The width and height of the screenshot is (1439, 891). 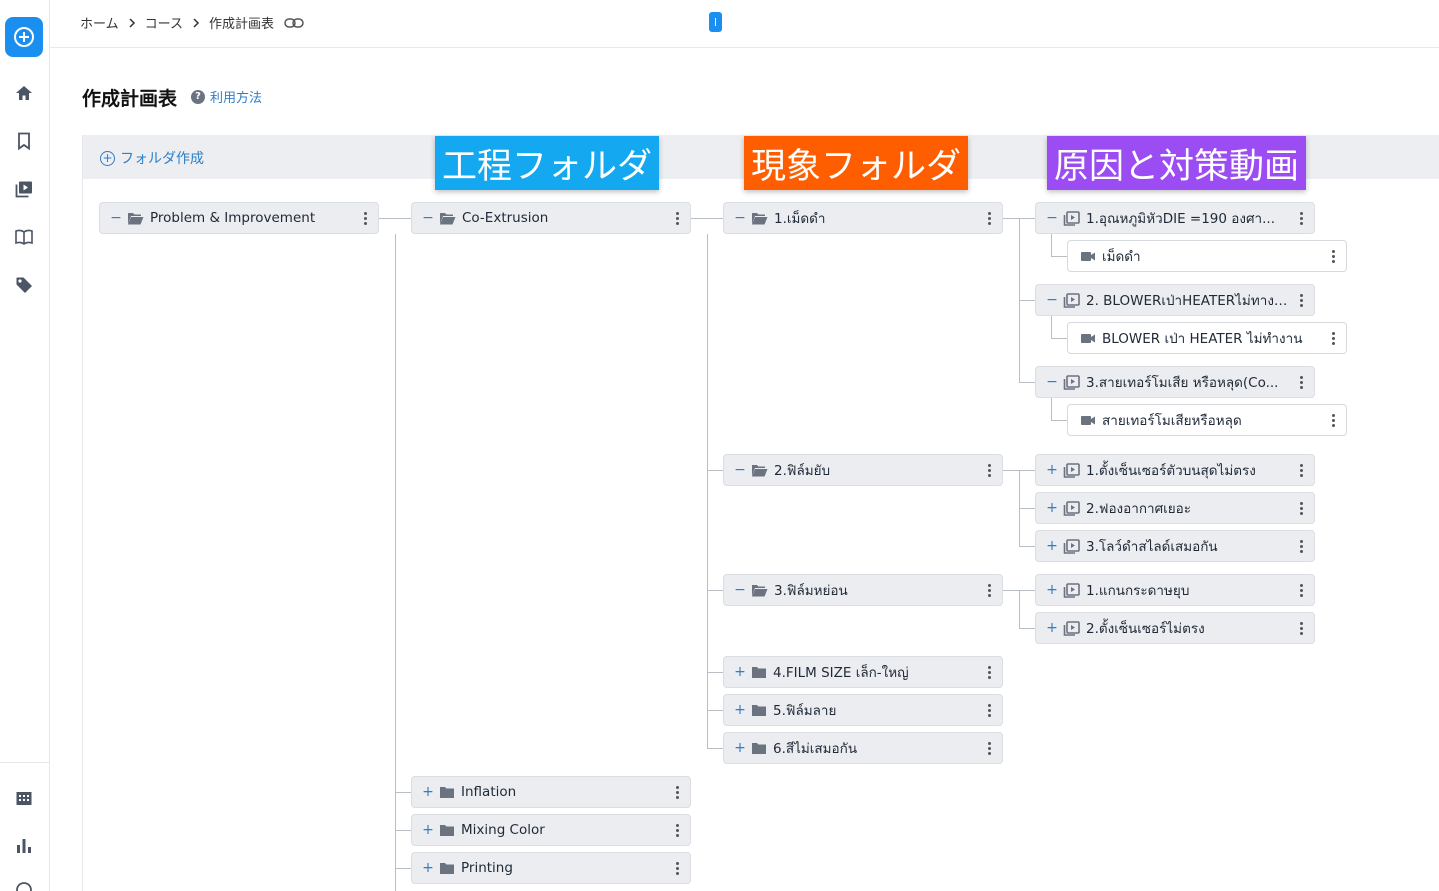 I want to click on video-library-icon, so click(x=24, y=189).